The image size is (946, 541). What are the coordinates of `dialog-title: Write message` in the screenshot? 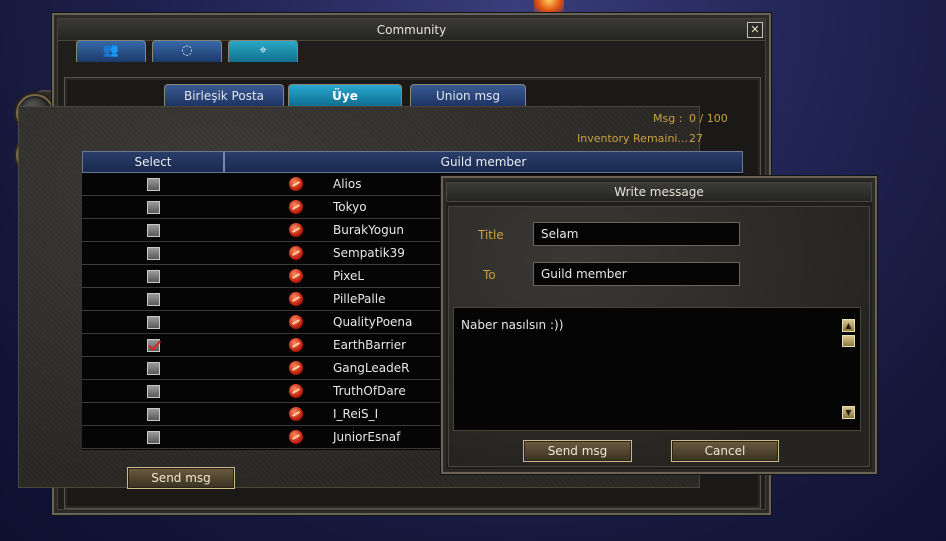 It's located at (659, 192).